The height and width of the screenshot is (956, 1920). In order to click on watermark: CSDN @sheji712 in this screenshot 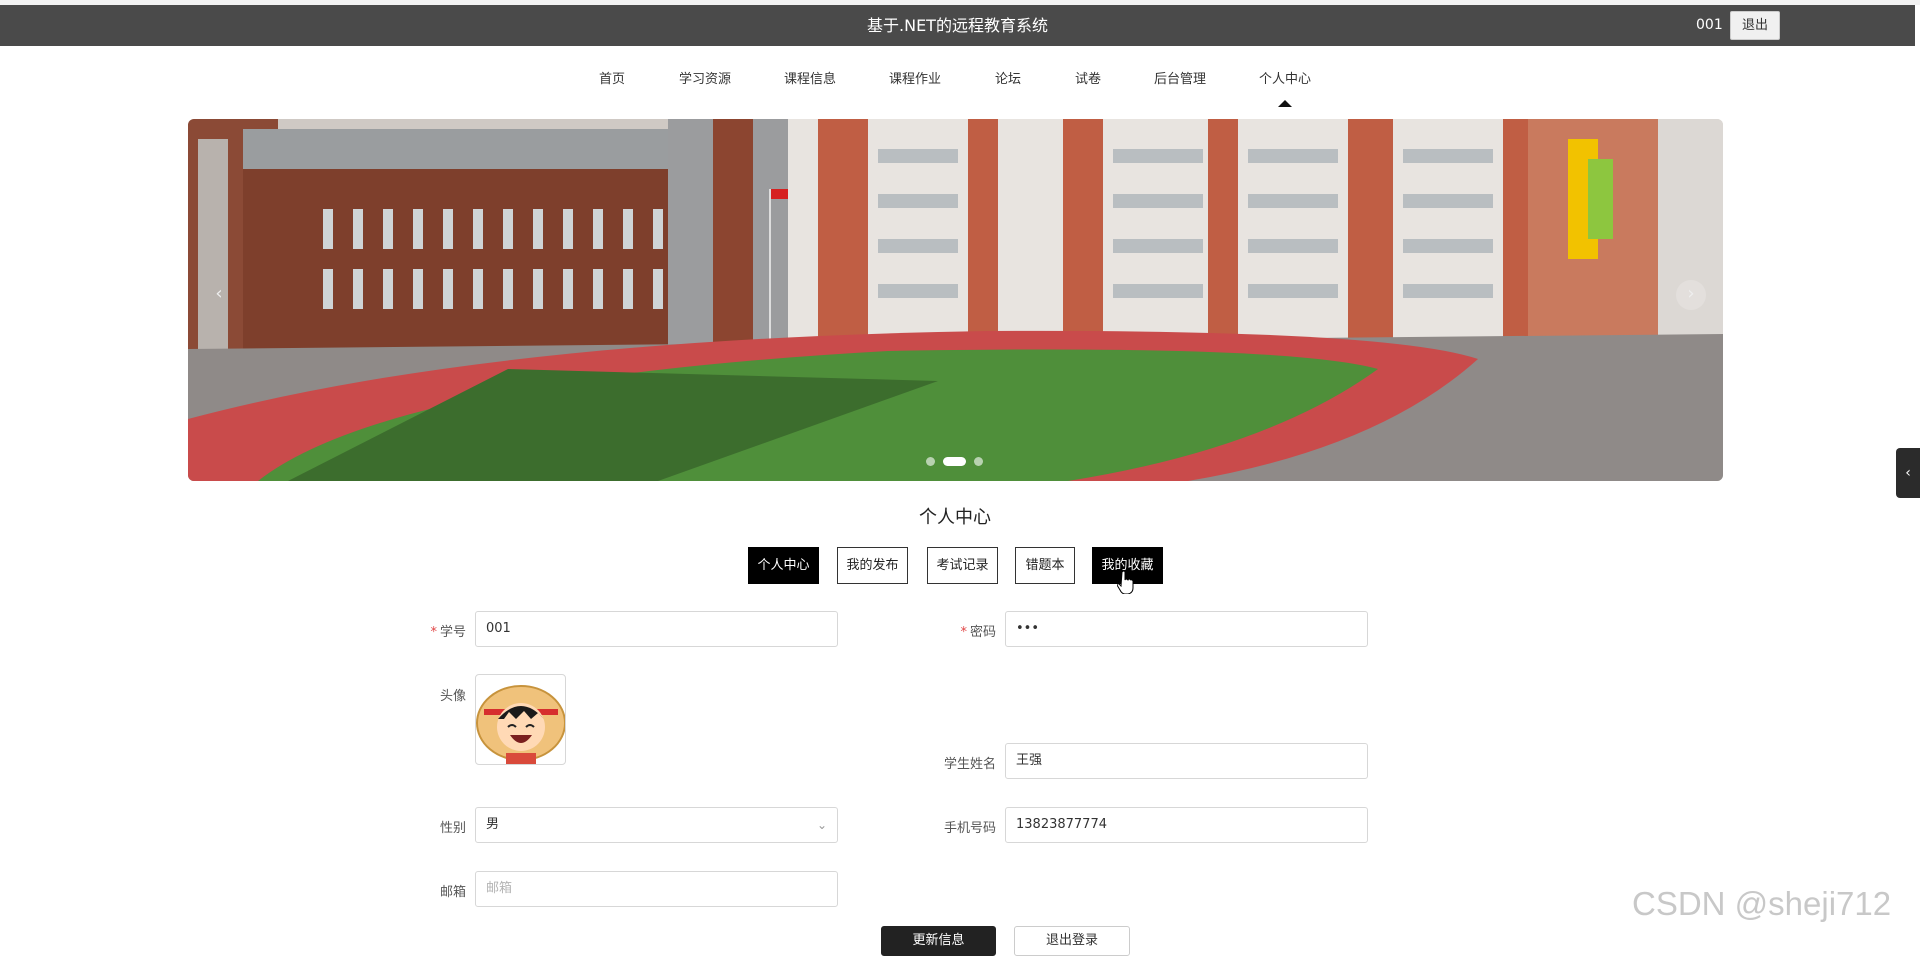, I will do `click(1762, 903)`.